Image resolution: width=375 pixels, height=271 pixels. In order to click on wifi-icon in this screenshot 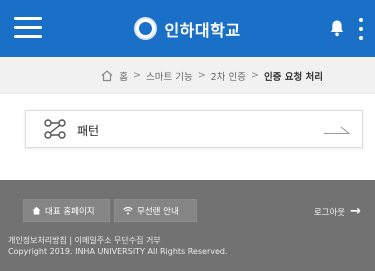, I will do `click(128, 210)`.